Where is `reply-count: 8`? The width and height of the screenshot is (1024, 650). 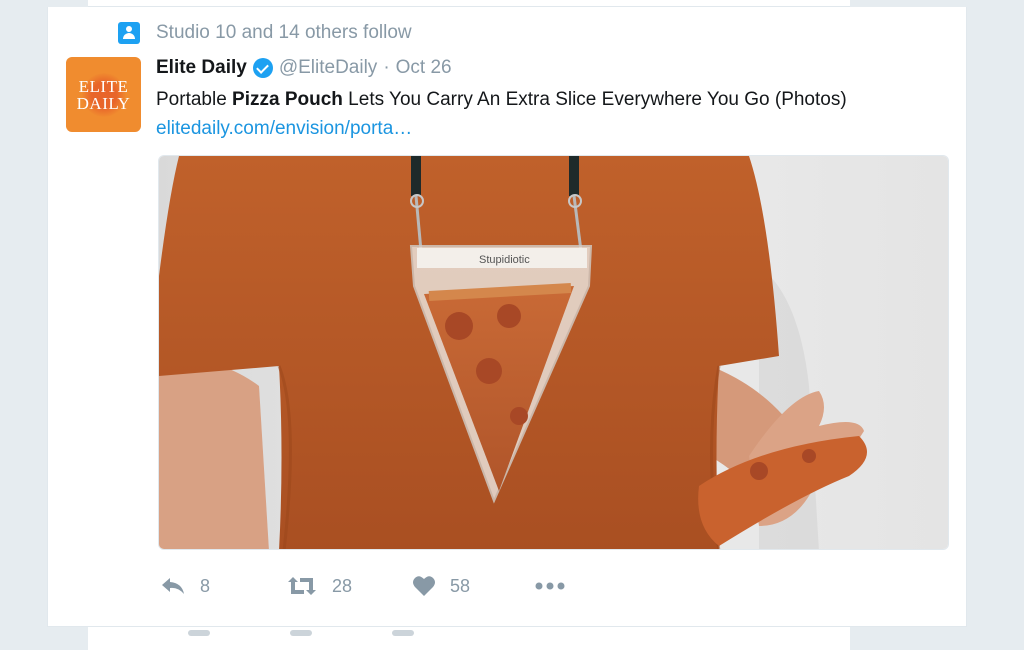
reply-count: 8 is located at coordinates (205, 585).